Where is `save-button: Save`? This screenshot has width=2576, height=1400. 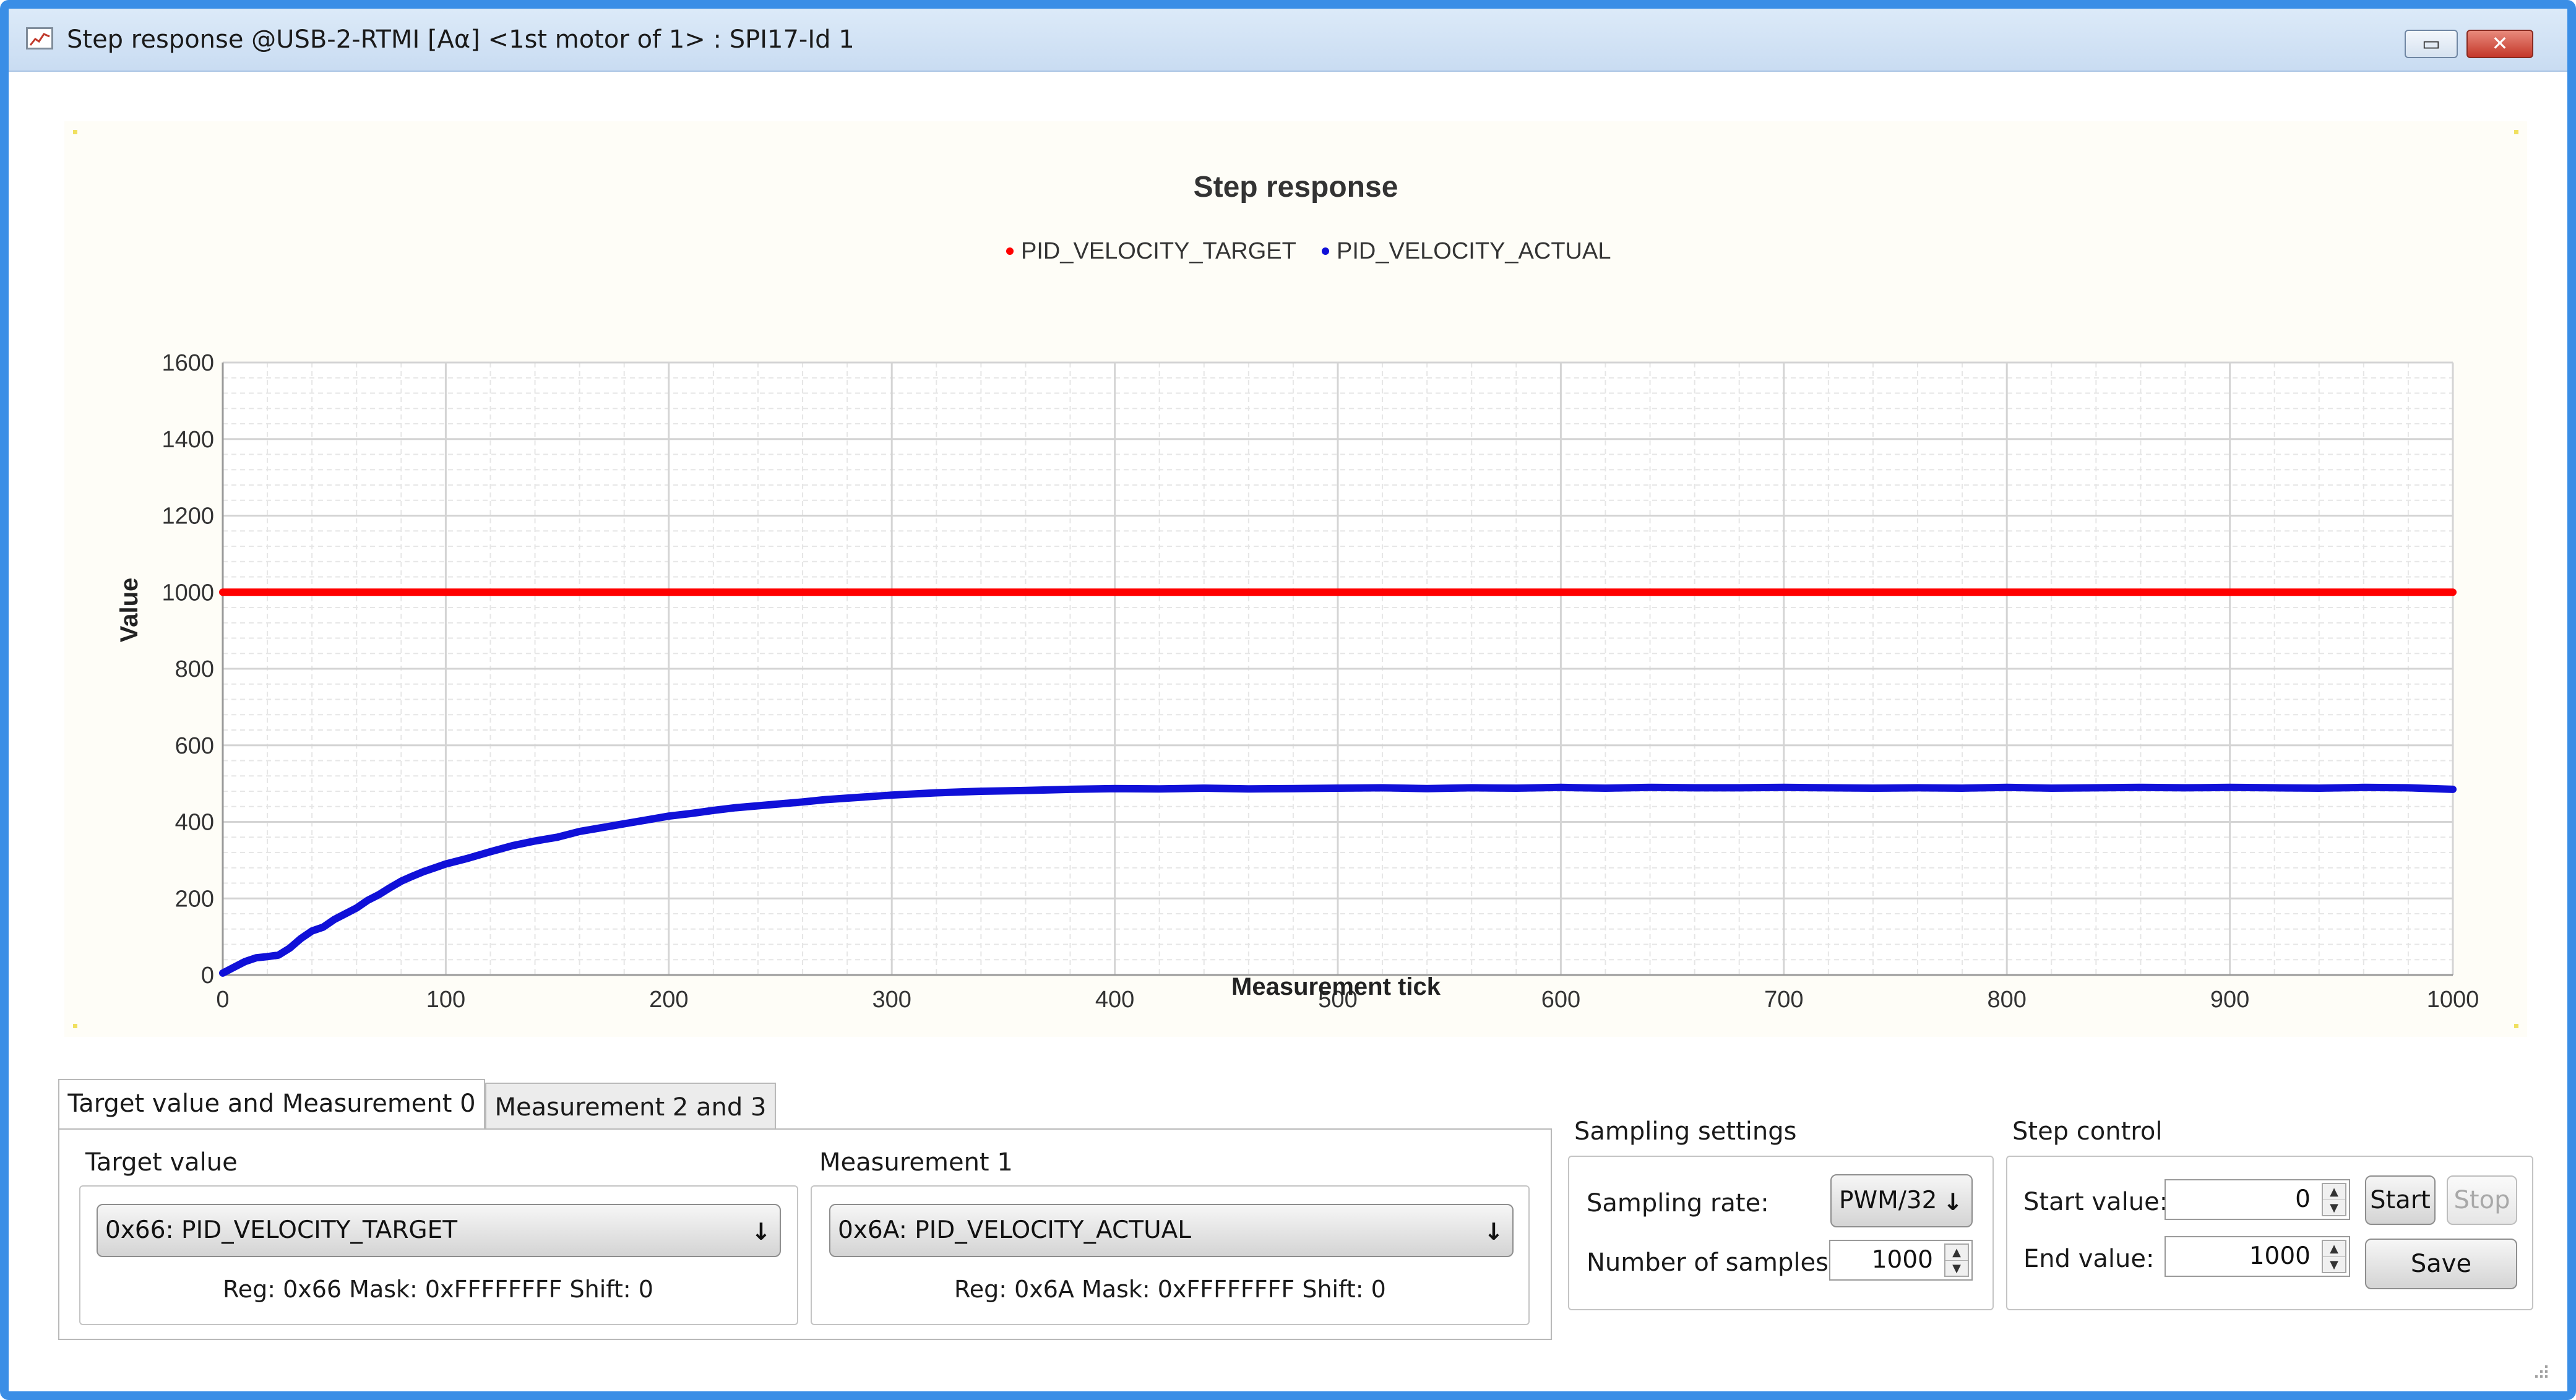 save-button: Save is located at coordinates (2441, 1264).